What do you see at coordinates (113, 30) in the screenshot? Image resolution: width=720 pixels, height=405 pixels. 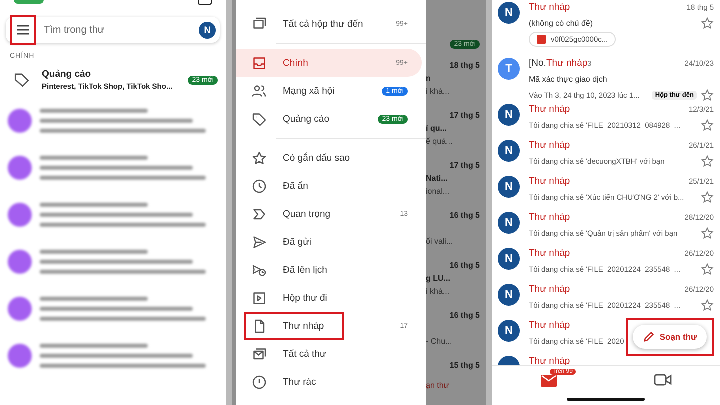 I see `search-field: Tìm trong thư N` at bounding box center [113, 30].